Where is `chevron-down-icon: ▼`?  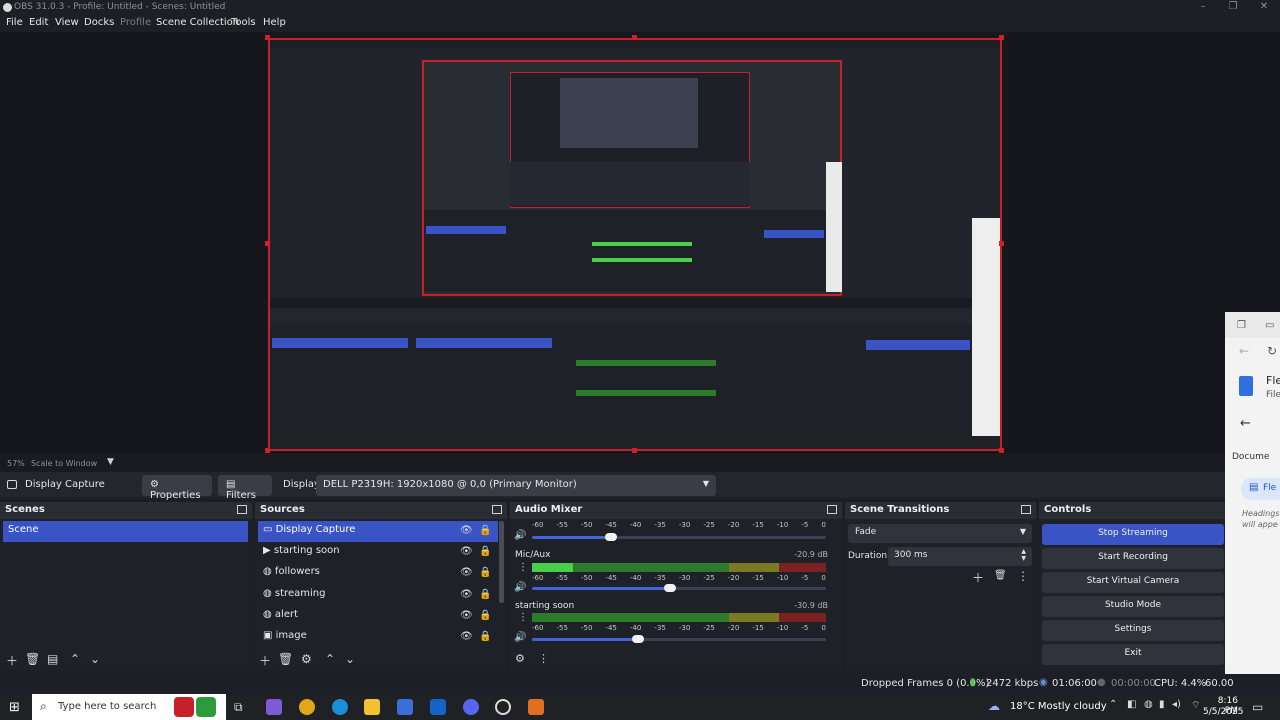 chevron-down-icon: ▼ is located at coordinates (110, 462).